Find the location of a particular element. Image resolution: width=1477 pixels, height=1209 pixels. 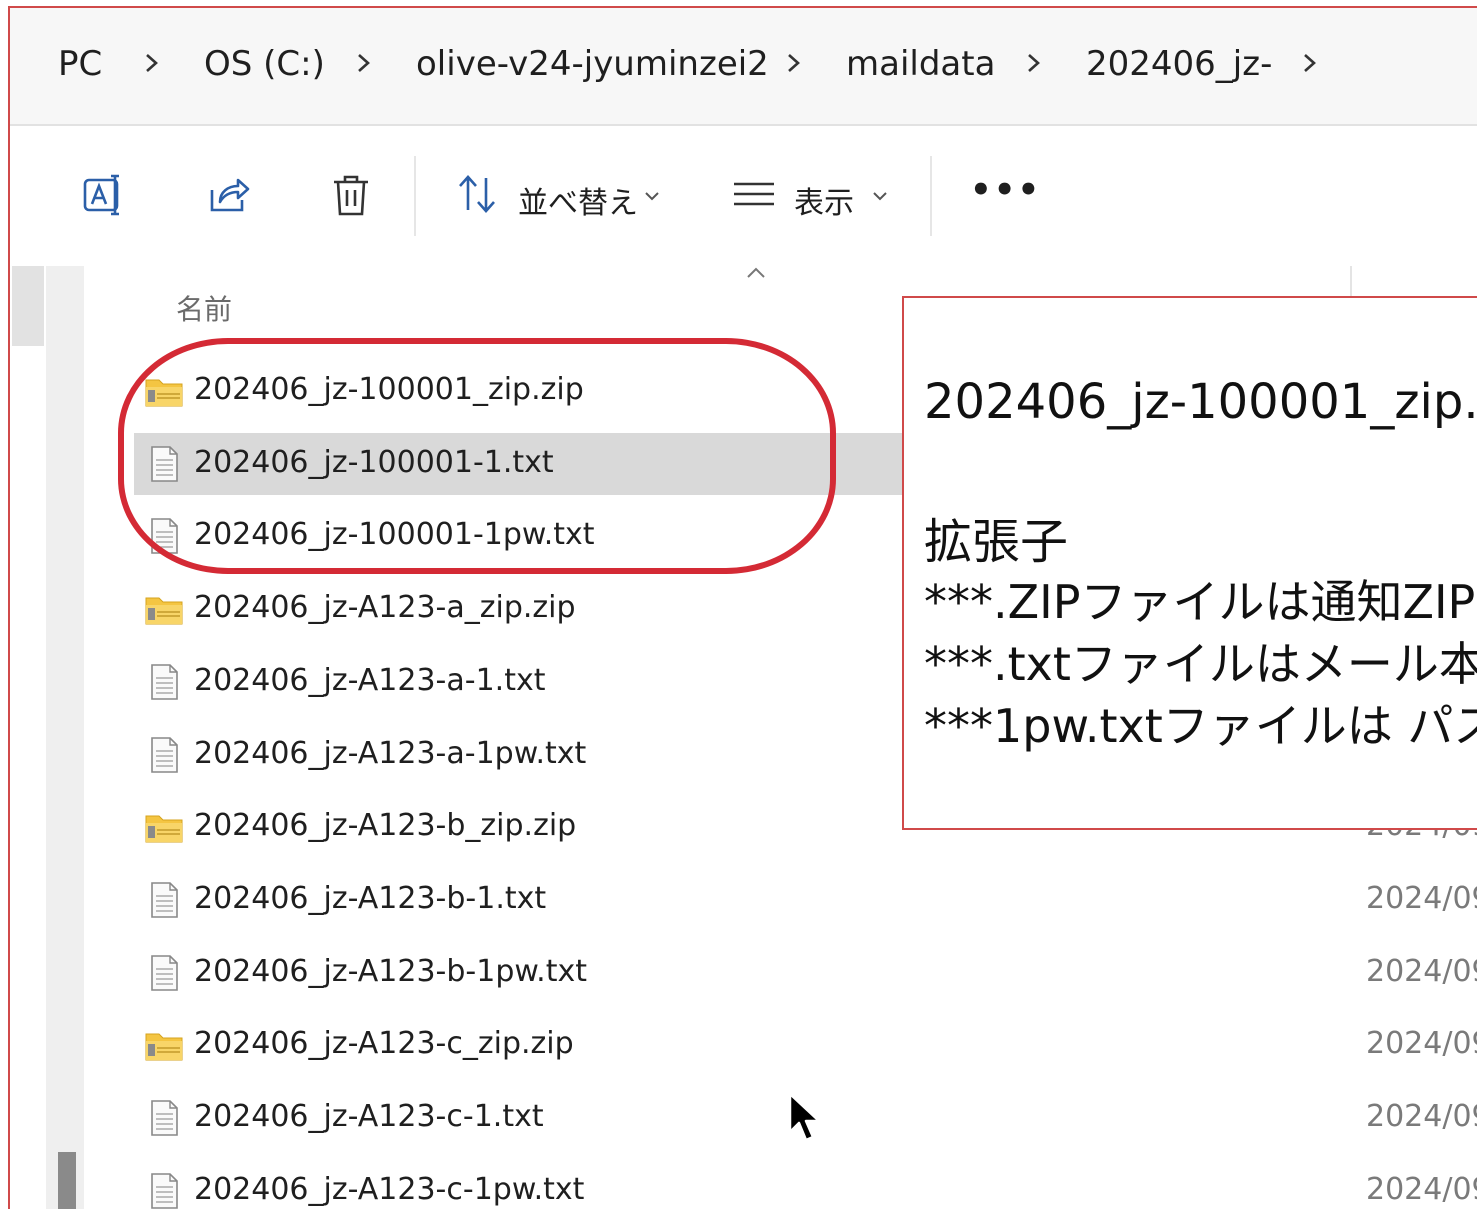

file-name: 202406_jz-A123-c_zip.zip is located at coordinates (384, 1043).